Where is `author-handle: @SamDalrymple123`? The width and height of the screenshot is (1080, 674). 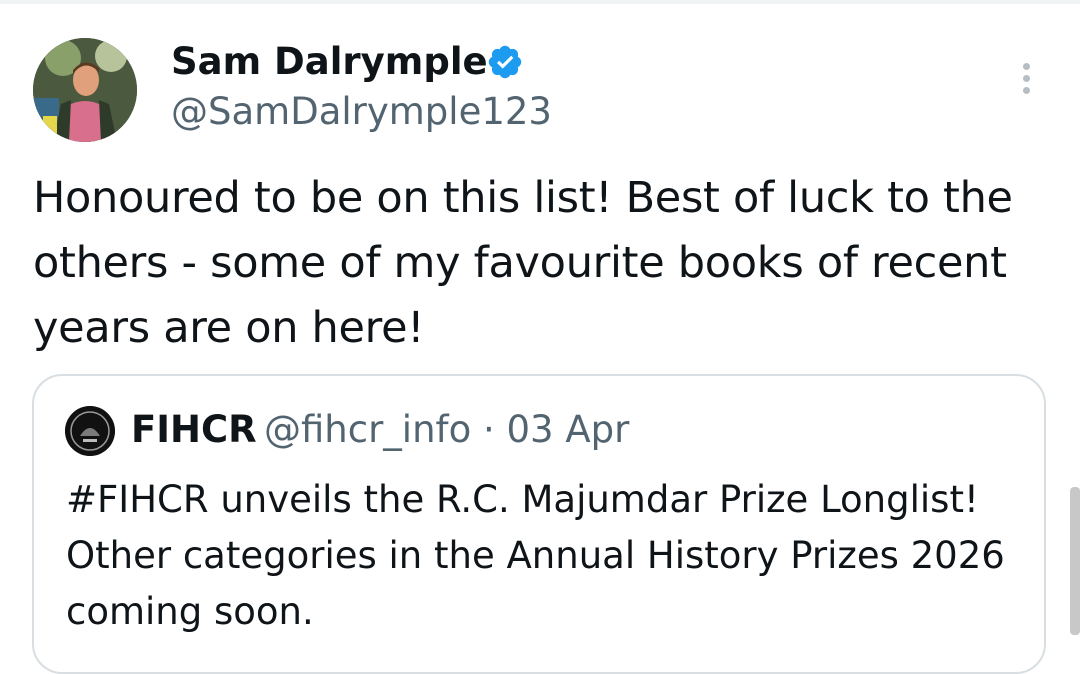
author-handle: @SamDalrymple123 is located at coordinates (361, 111).